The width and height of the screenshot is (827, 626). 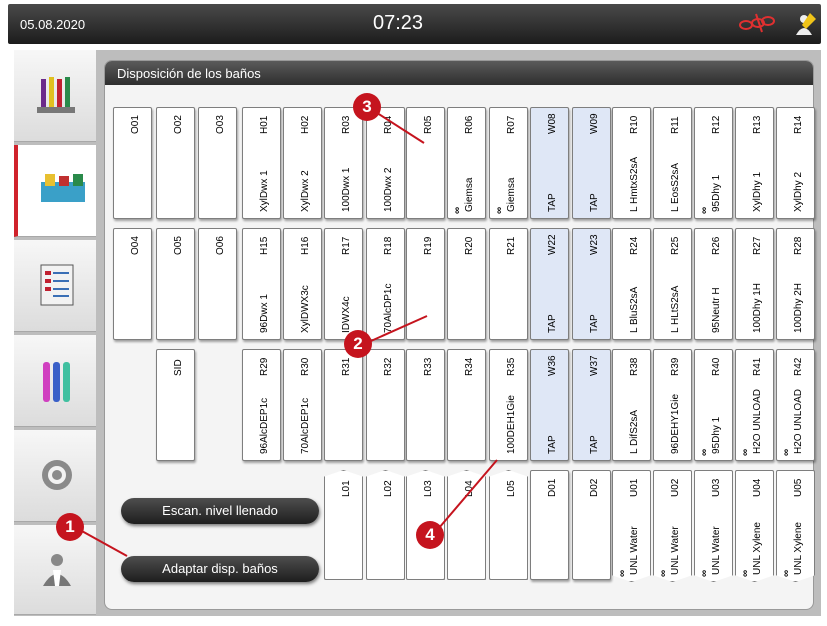 I want to click on bath-slot-u04: U04 UNL Xylene ∞, so click(x=754, y=526).